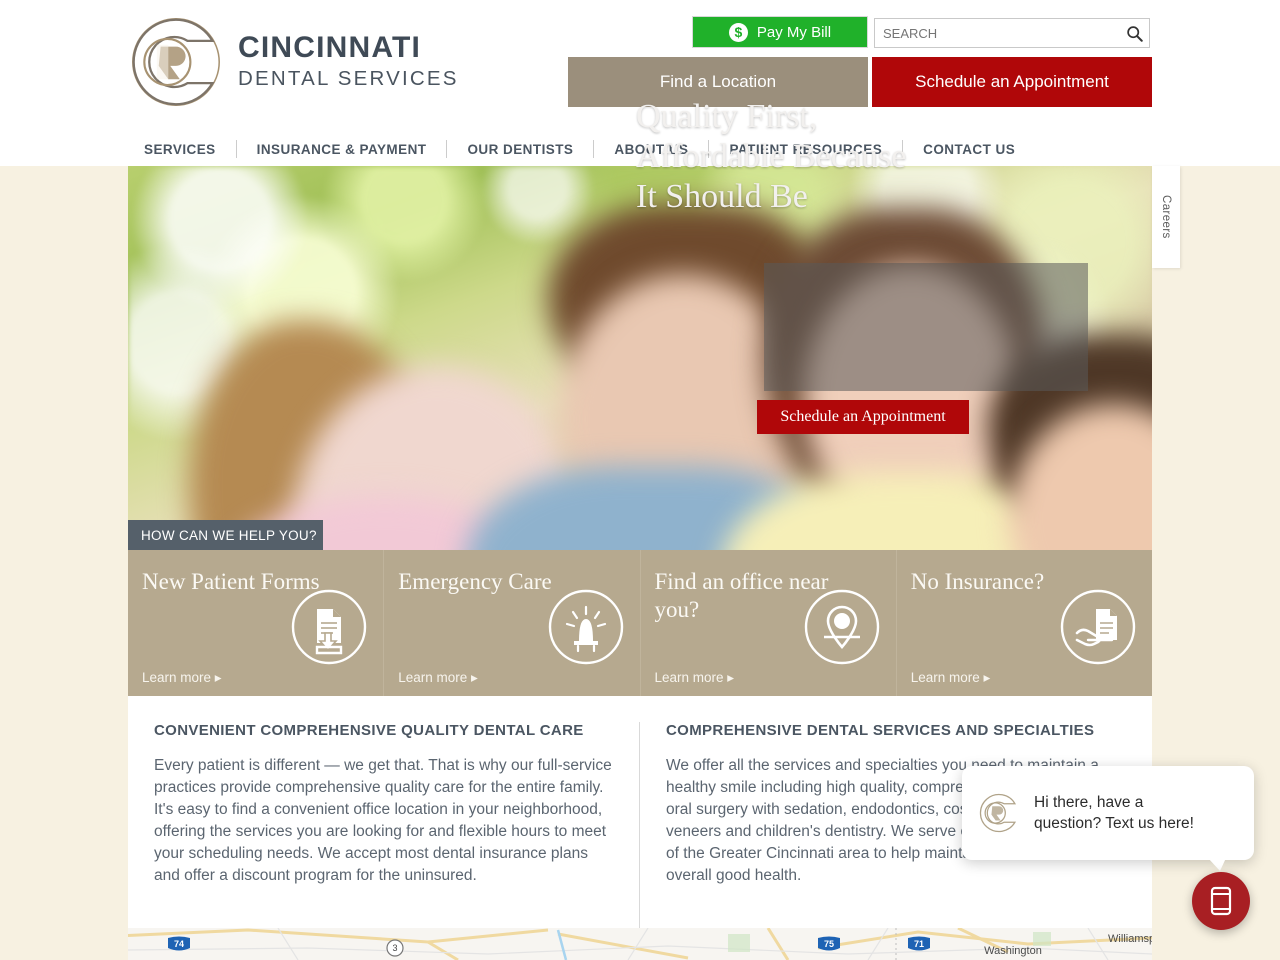 The width and height of the screenshot is (1280, 960). I want to click on logo-name-primary: CINCINNATI, so click(330, 48).